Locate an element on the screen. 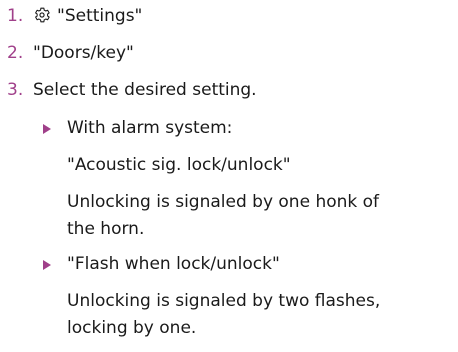 This screenshot has width=458, height=352. option-description-line: Unlocking is signaled by two flashes, is located at coordinates (224, 301).